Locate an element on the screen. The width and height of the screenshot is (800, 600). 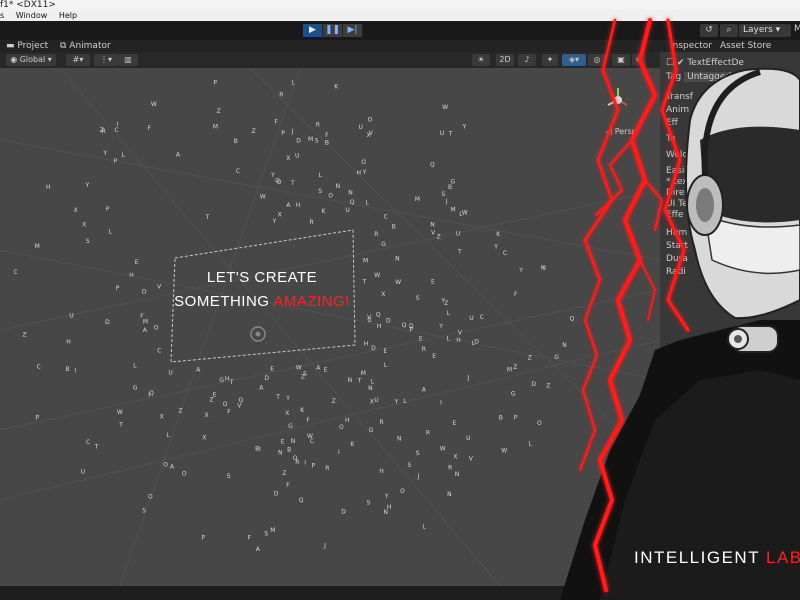
menu-item-s: s is located at coordinates (2, 15).